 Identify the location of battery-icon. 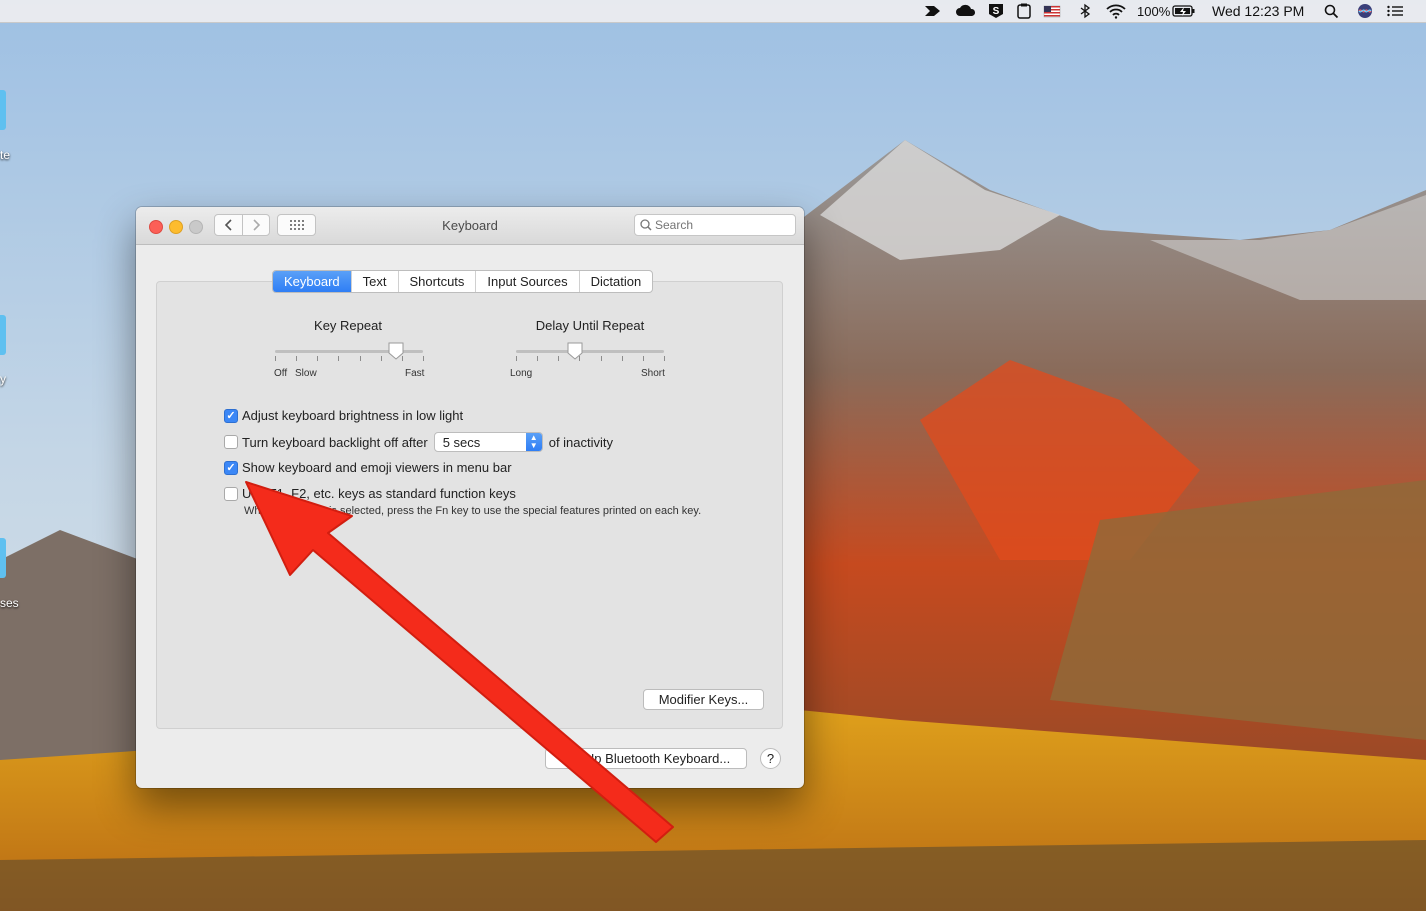
(1184, 11).